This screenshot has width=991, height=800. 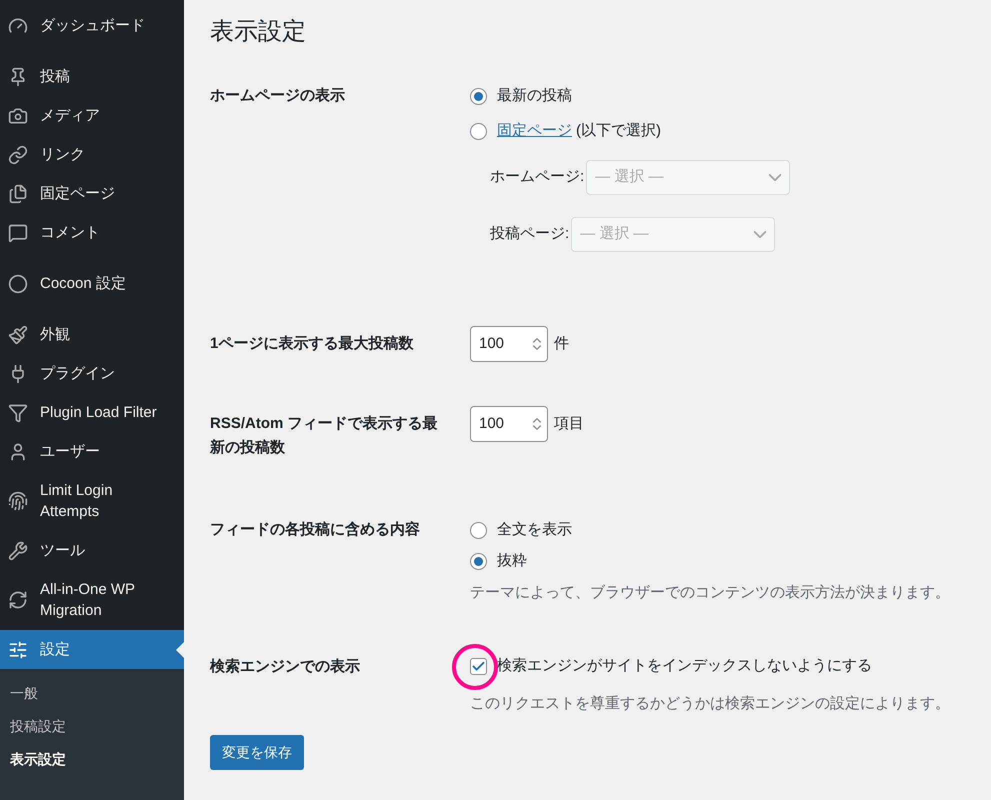 What do you see at coordinates (18, 194) in the screenshot?
I see `pages-icon` at bounding box center [18, 194].